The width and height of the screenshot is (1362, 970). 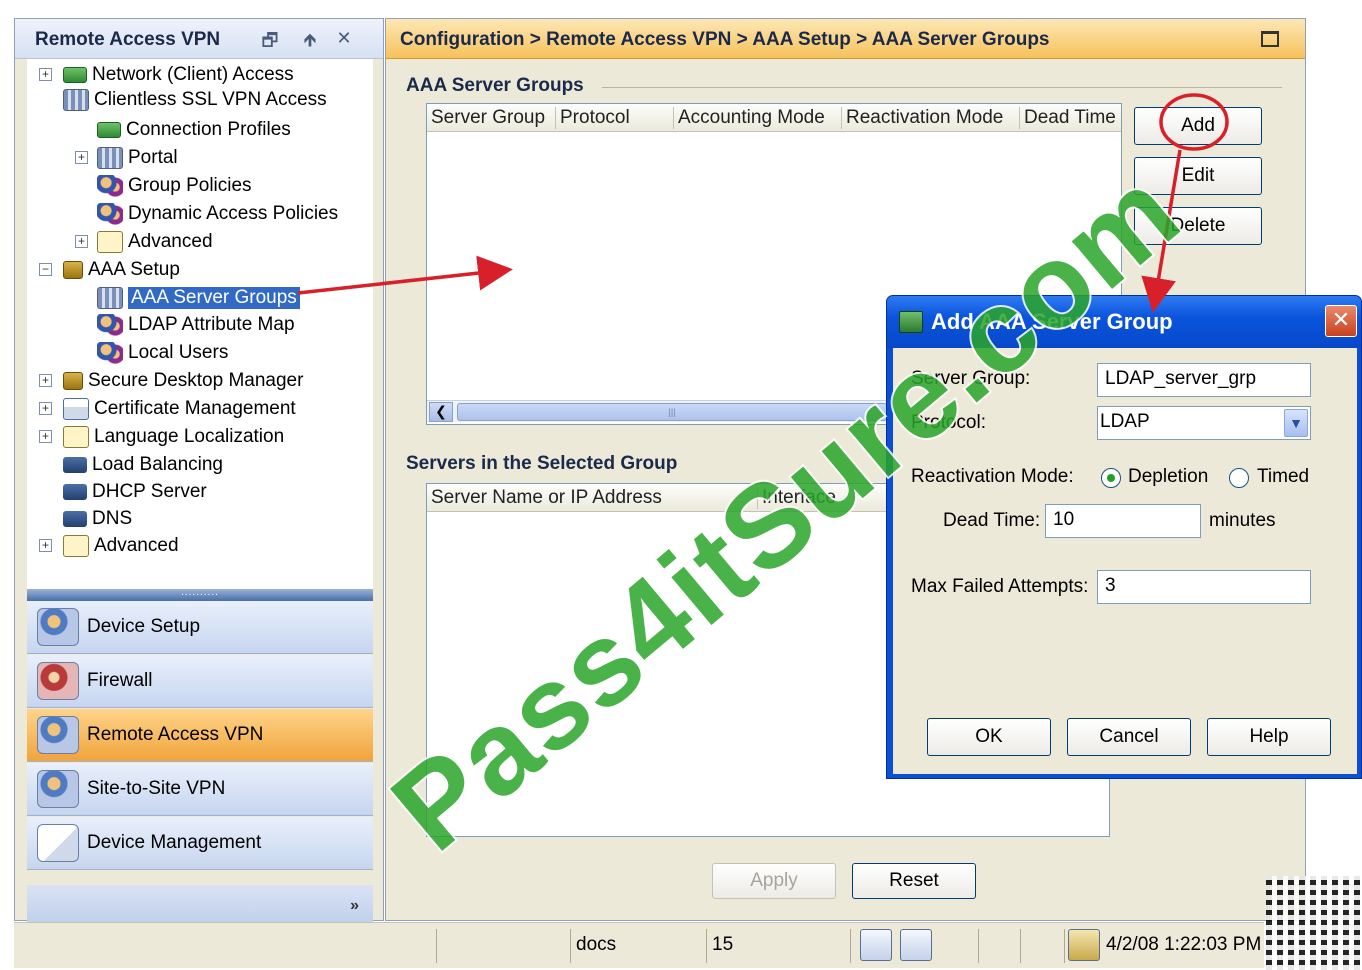 What do you see at coordinates (200, 843) in the screenshot?
I see `section-device-management: Device Management` at bounding box center [200, 843].